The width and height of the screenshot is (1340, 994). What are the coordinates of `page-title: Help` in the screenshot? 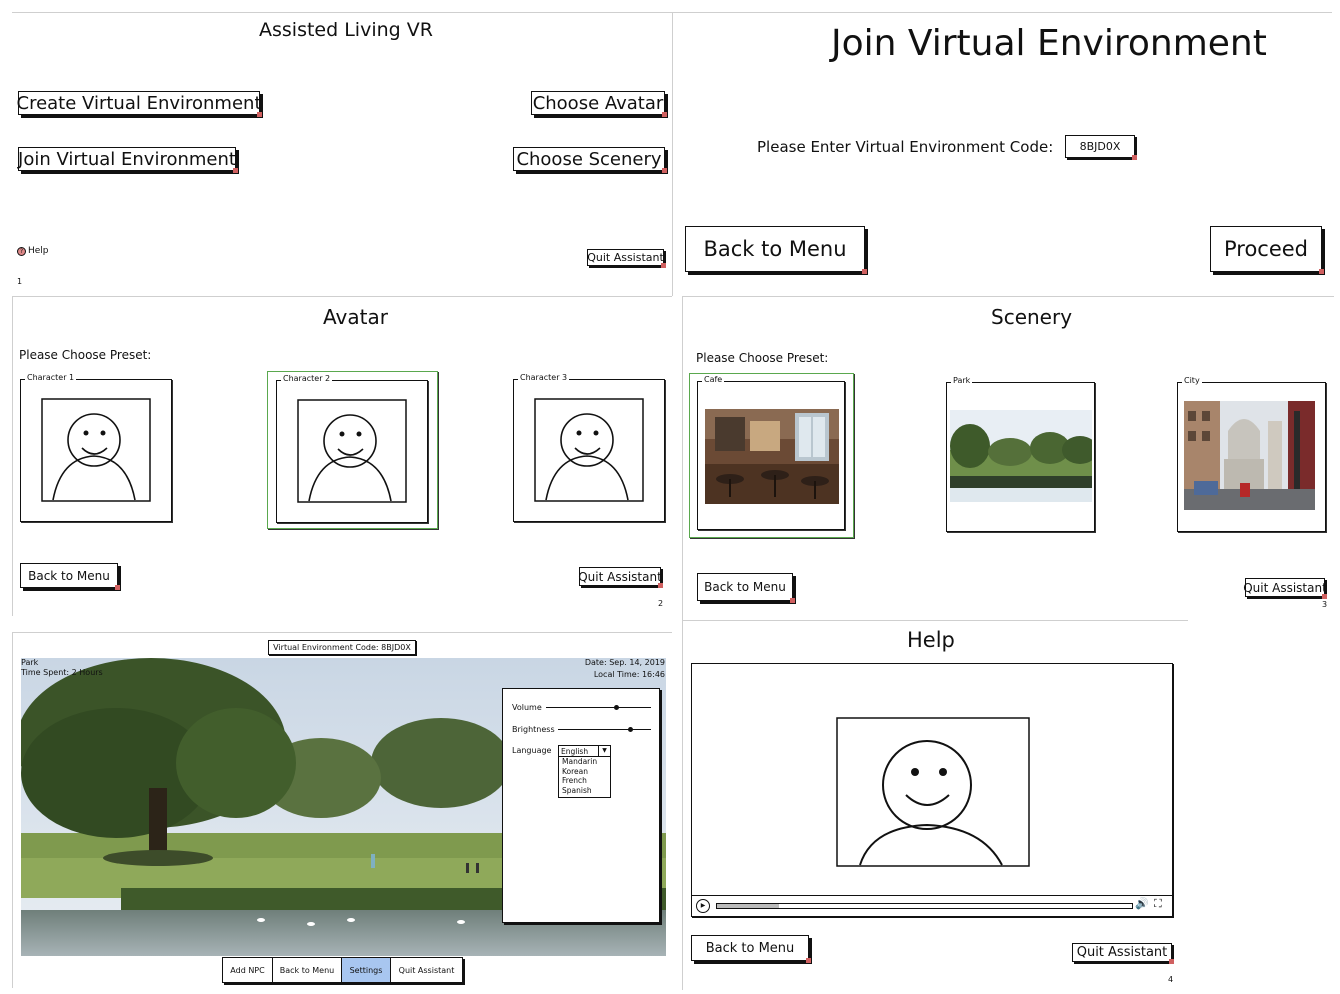 It's located at (931, 640).